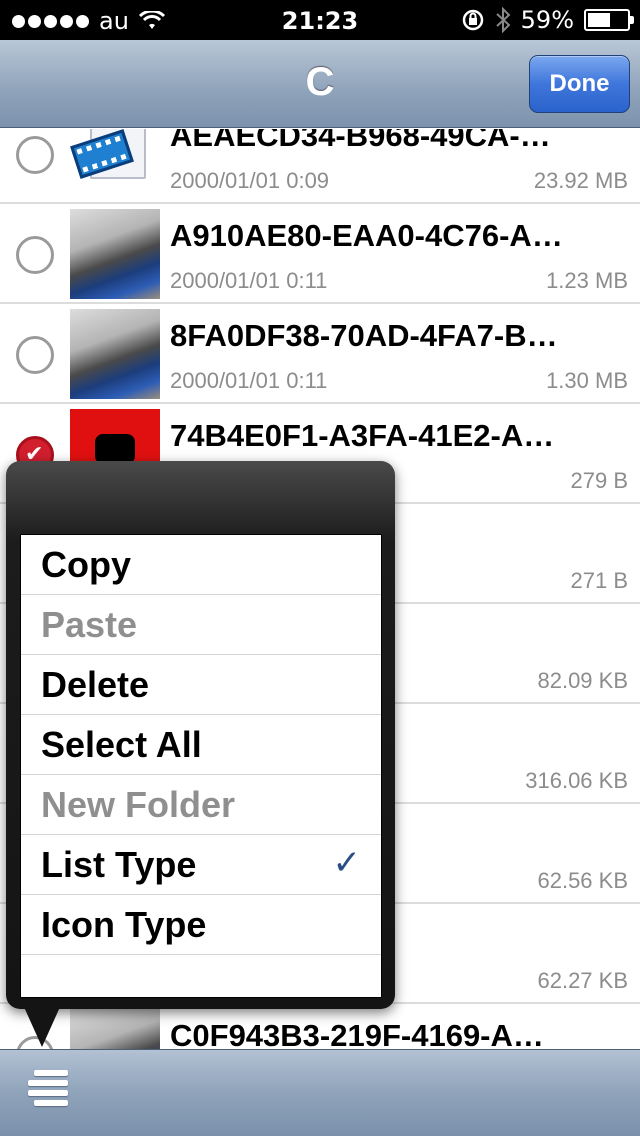 The image size is (640, 1136). What do you see at coordinates (124, 924) in the screenshot?
I see `menu-item-label: Icon Type` at bounding box center [124, 924].